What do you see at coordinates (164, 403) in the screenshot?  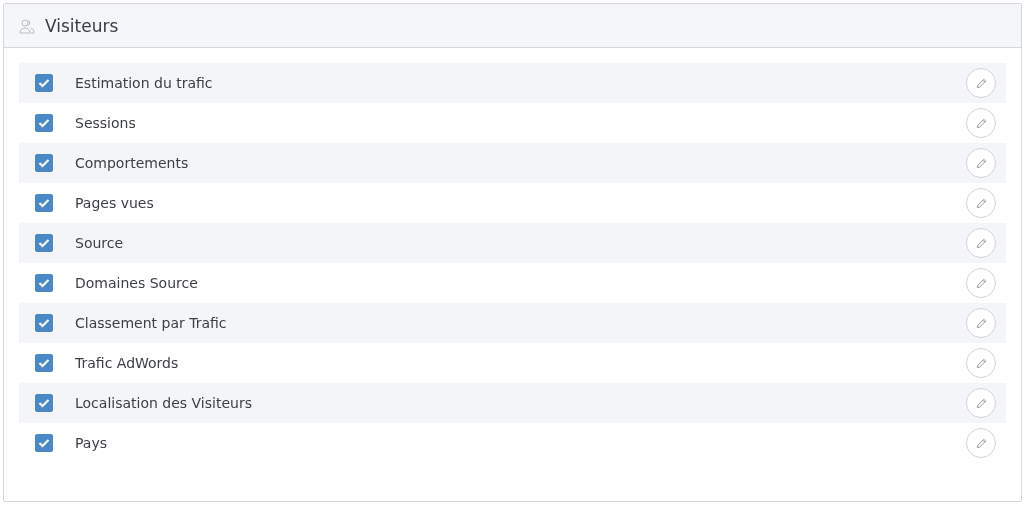 I see `item-label: Localisation des Visiteurs` at bounding box center [164, 403].